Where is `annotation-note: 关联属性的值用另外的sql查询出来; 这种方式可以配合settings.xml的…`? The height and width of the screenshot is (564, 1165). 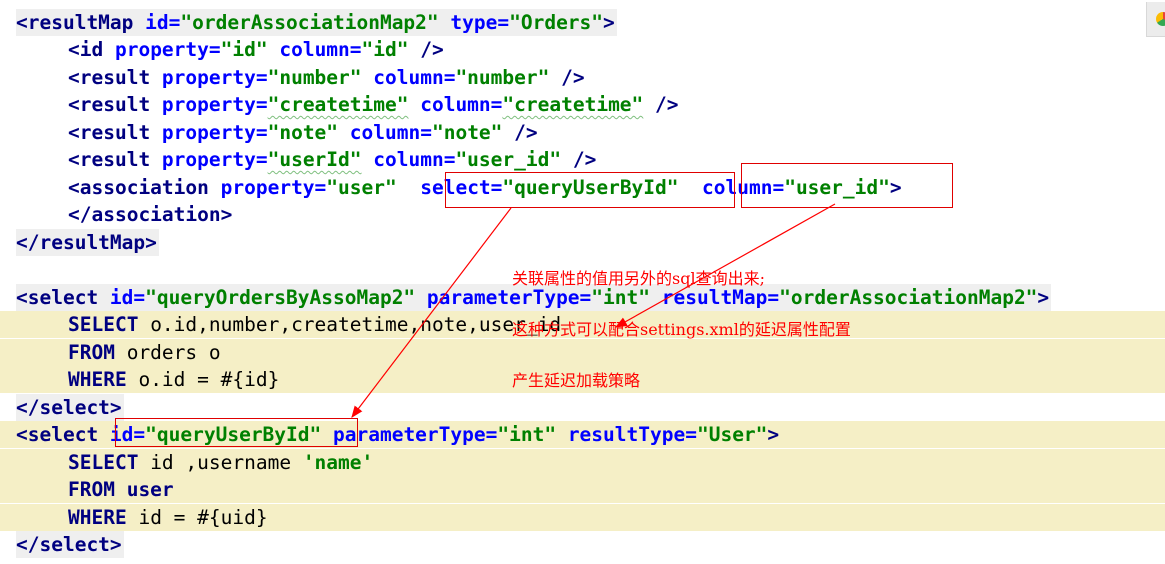
annotation-note: 关联属性的值用另外的sql查询出来; 这种方式可以配合settings.xml的… is located at coordinates (681, 329).